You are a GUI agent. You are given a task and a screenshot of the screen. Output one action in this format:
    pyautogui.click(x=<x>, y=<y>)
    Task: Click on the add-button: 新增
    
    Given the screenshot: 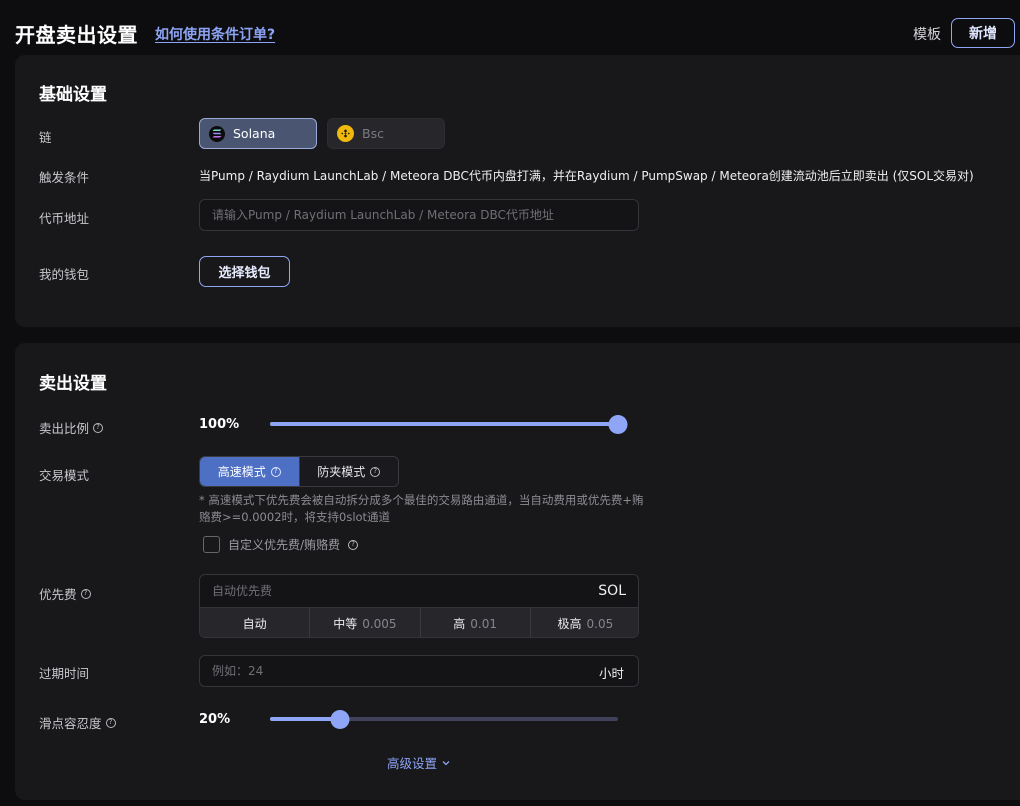 What is the action you would take?
    pyautogui.click(x=983, y=33)
    